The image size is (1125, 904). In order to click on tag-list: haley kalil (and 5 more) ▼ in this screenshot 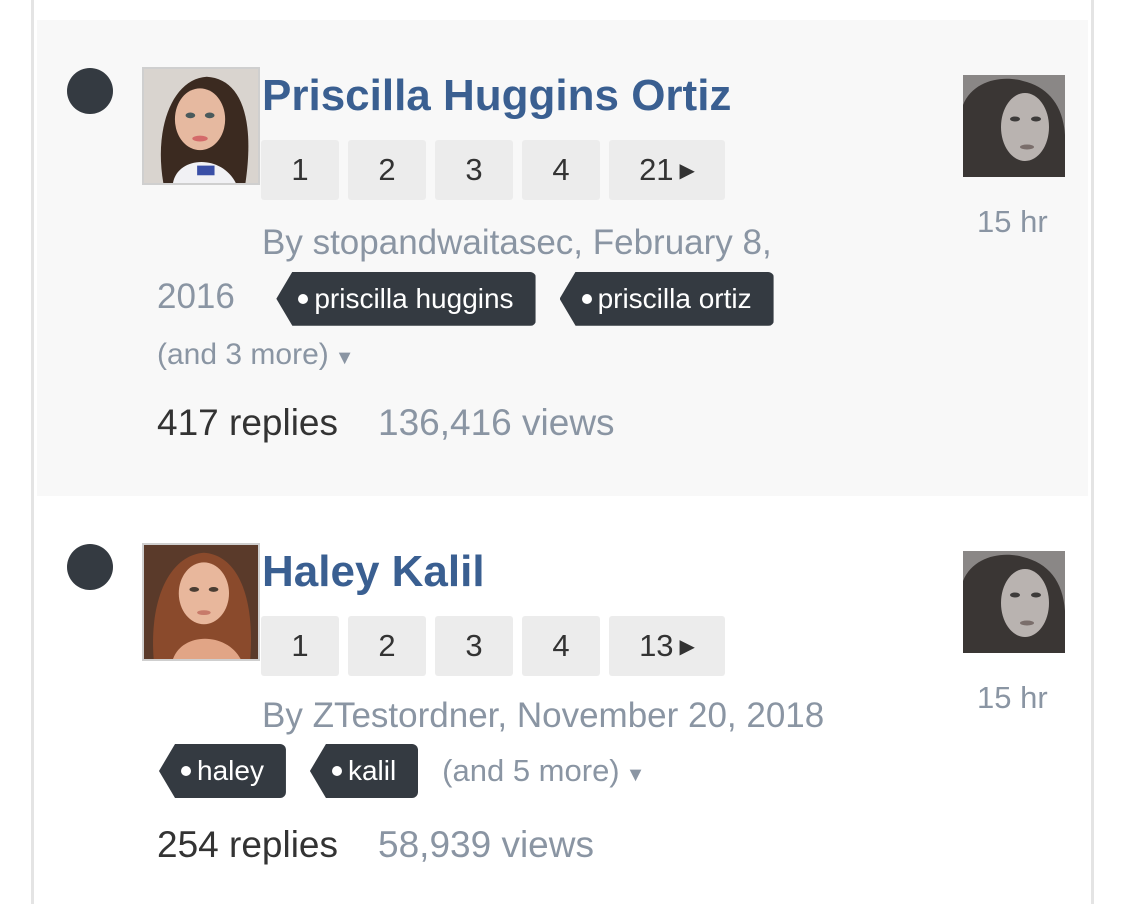, I will do `click(402, 771)`.